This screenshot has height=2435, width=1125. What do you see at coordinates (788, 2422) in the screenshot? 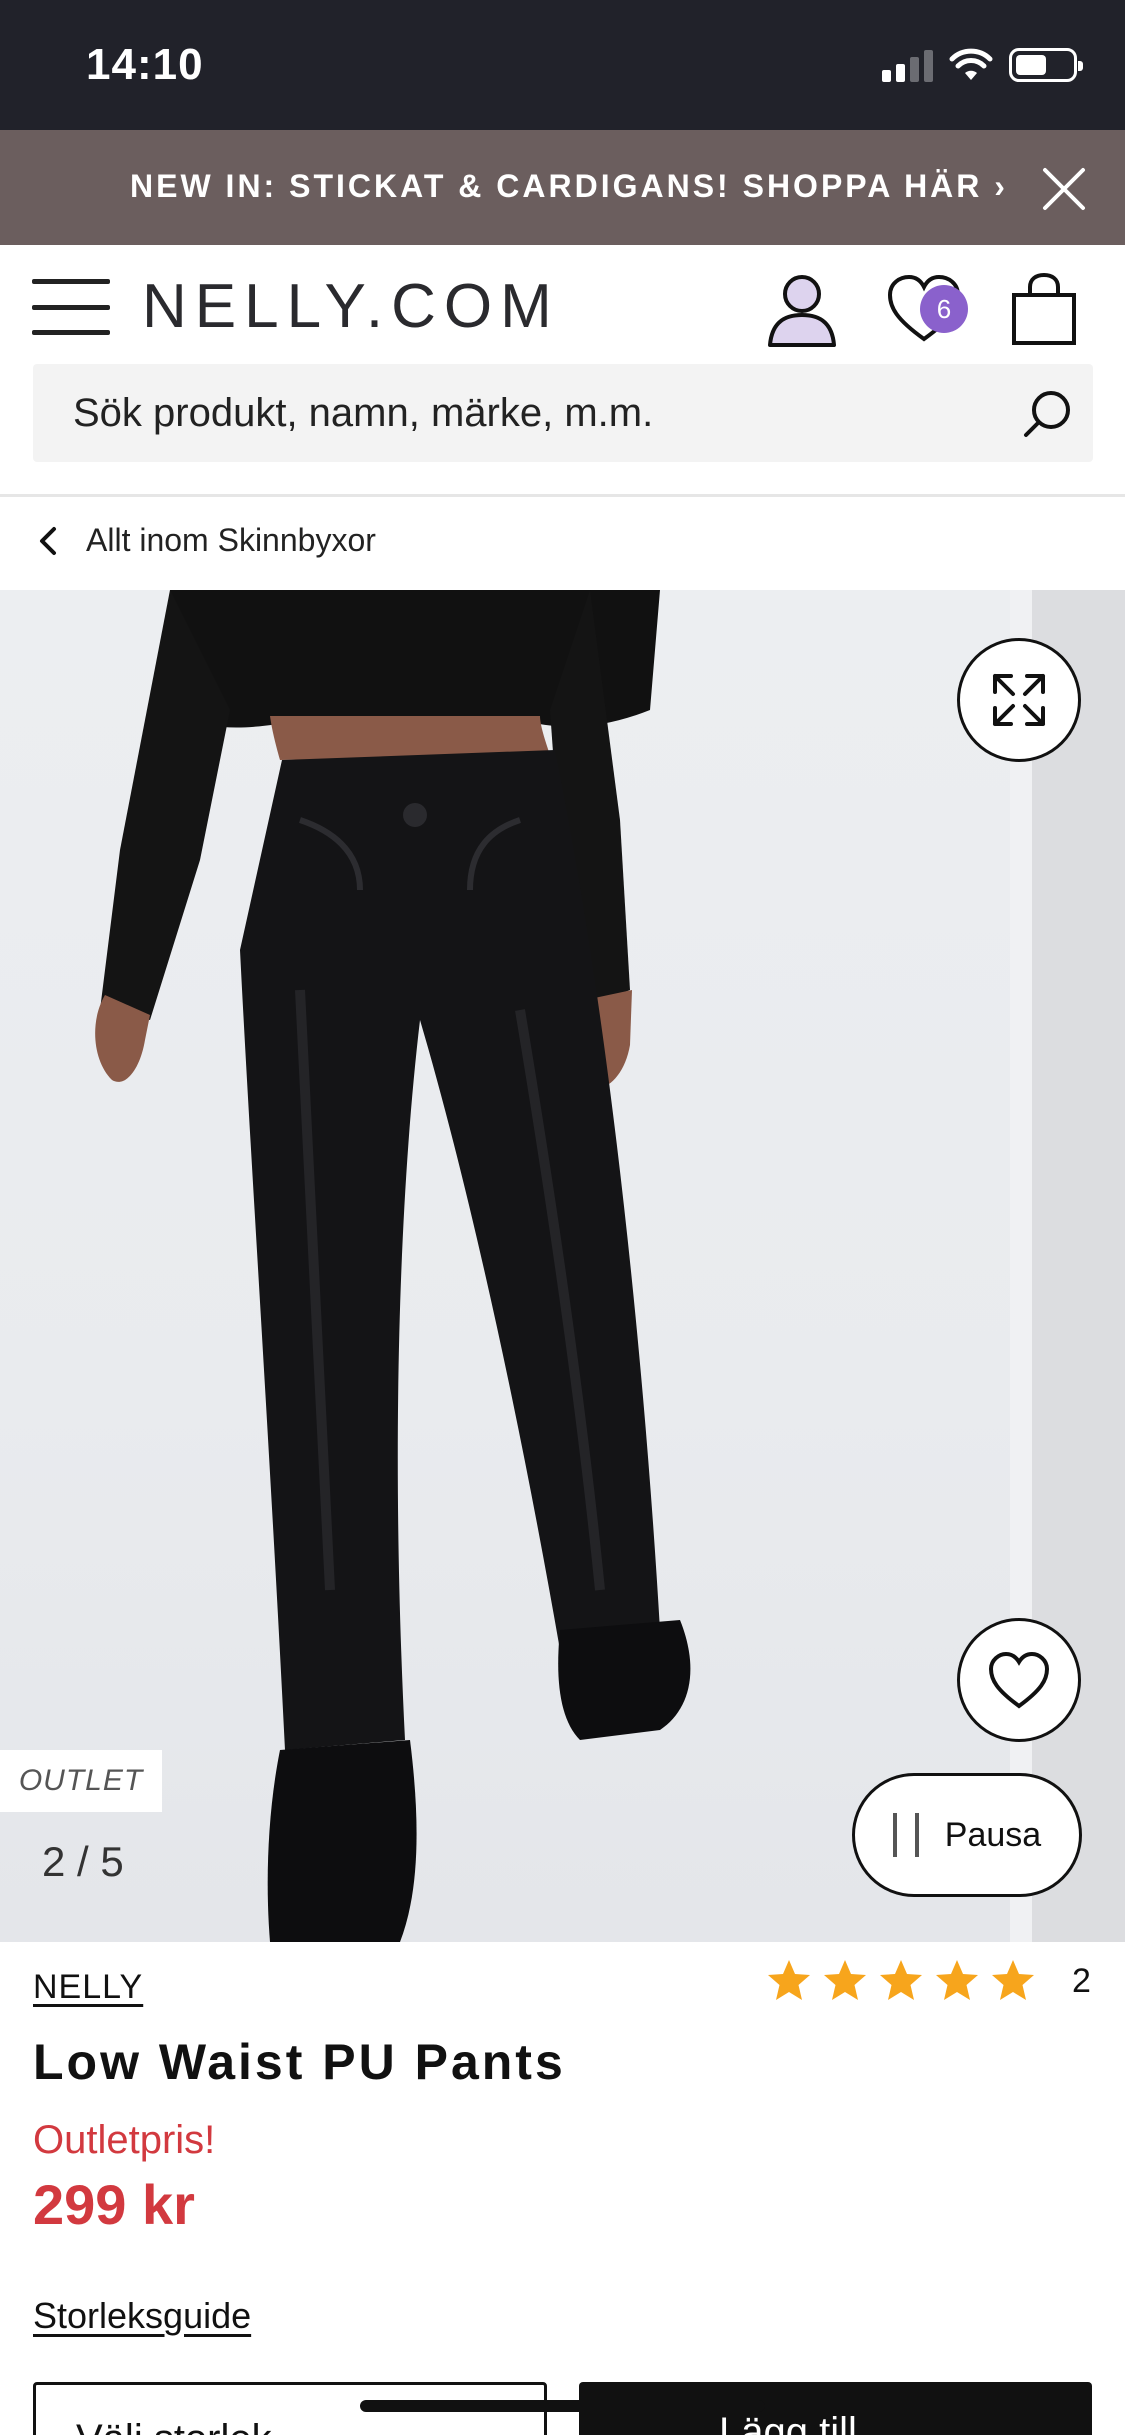
I see `add-to-cart-label: Lägg till` at bounding box center [788, 2422].